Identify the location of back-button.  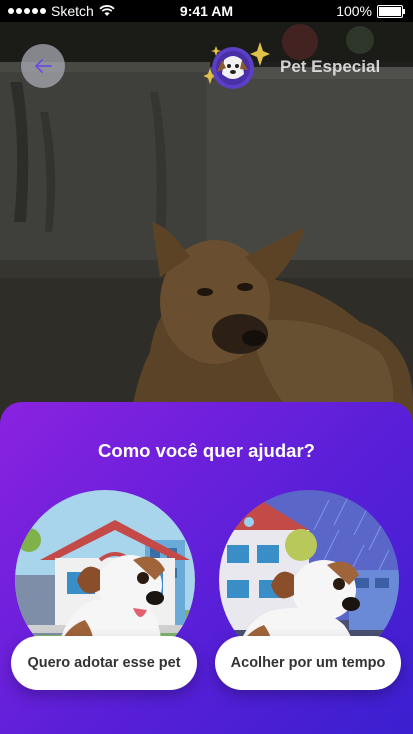
(43, 66).